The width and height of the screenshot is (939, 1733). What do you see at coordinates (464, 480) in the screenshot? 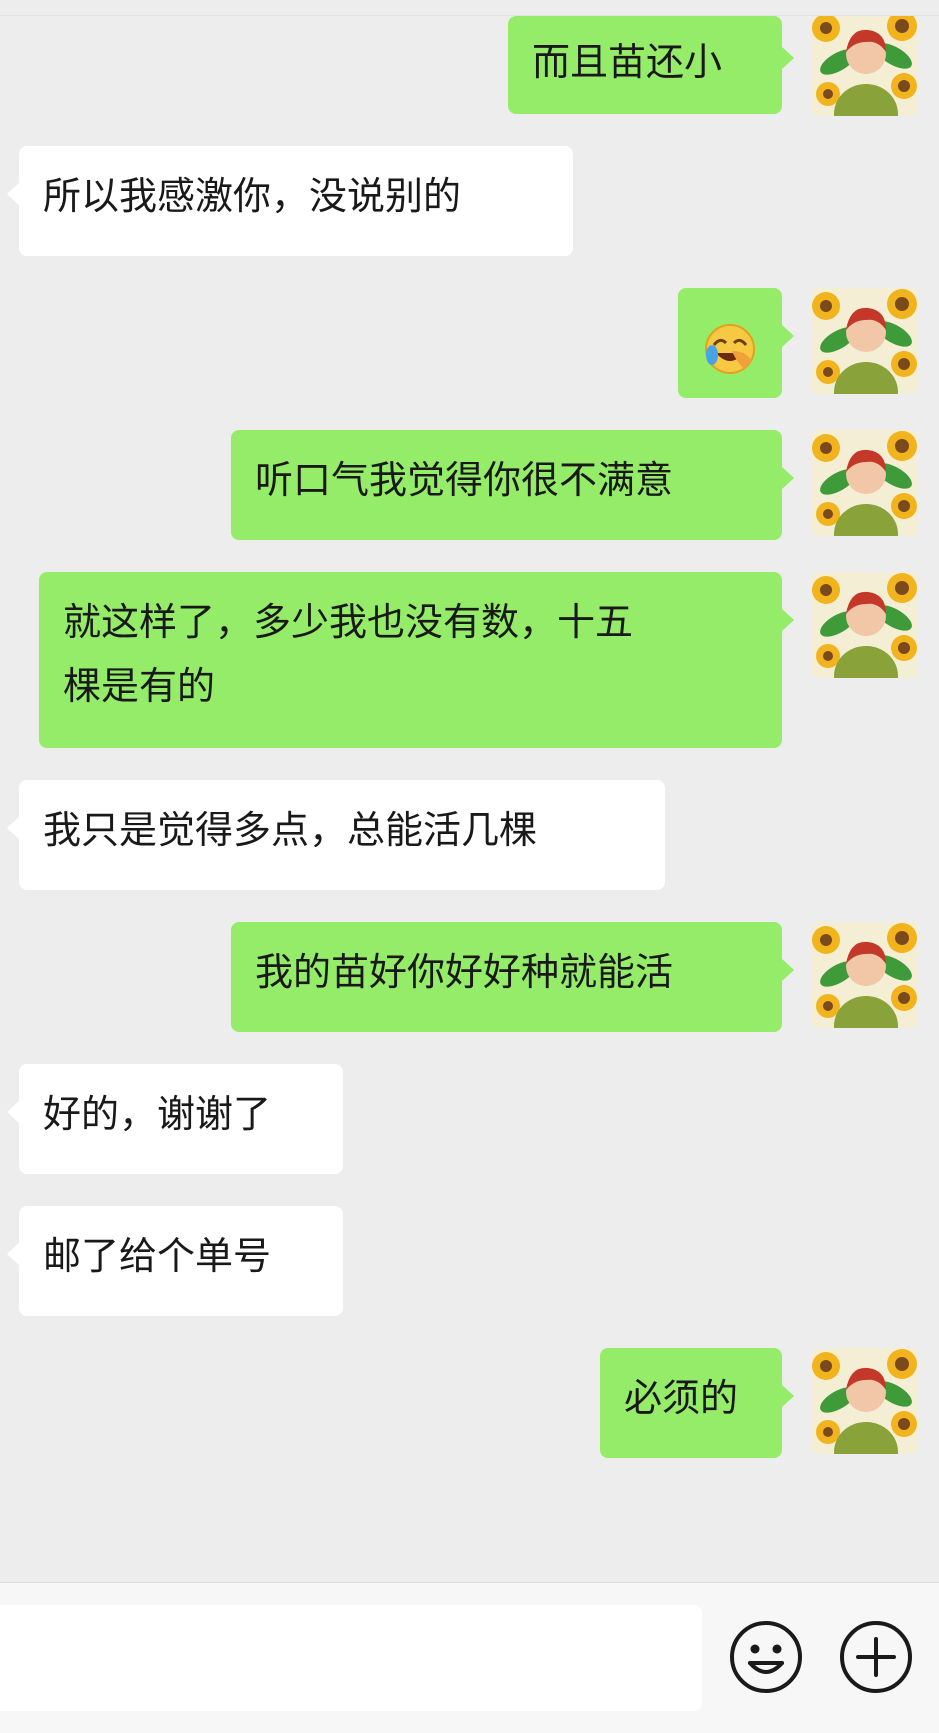
I see `message-text: 听口气我觉得你很不满意` at bounding box center [464, 480].